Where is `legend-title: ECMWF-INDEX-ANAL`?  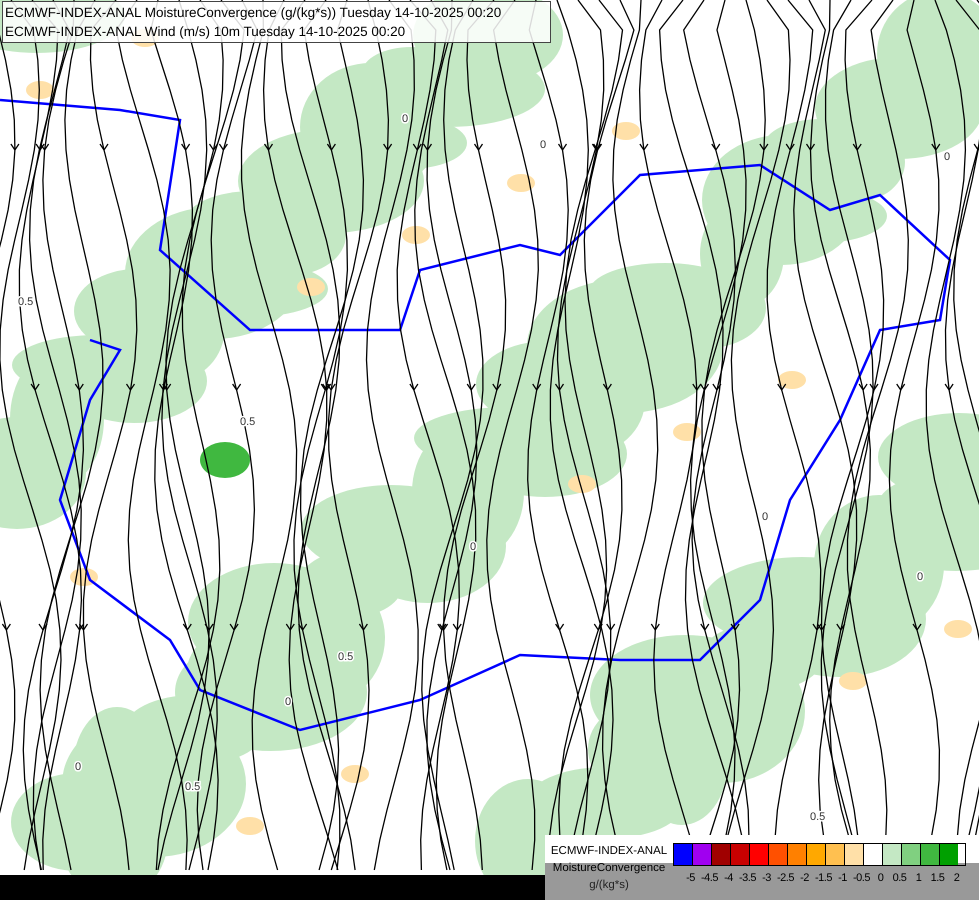
legend-title: ECMWF-INDEX-ANAL is located at coordinates (609, 851).